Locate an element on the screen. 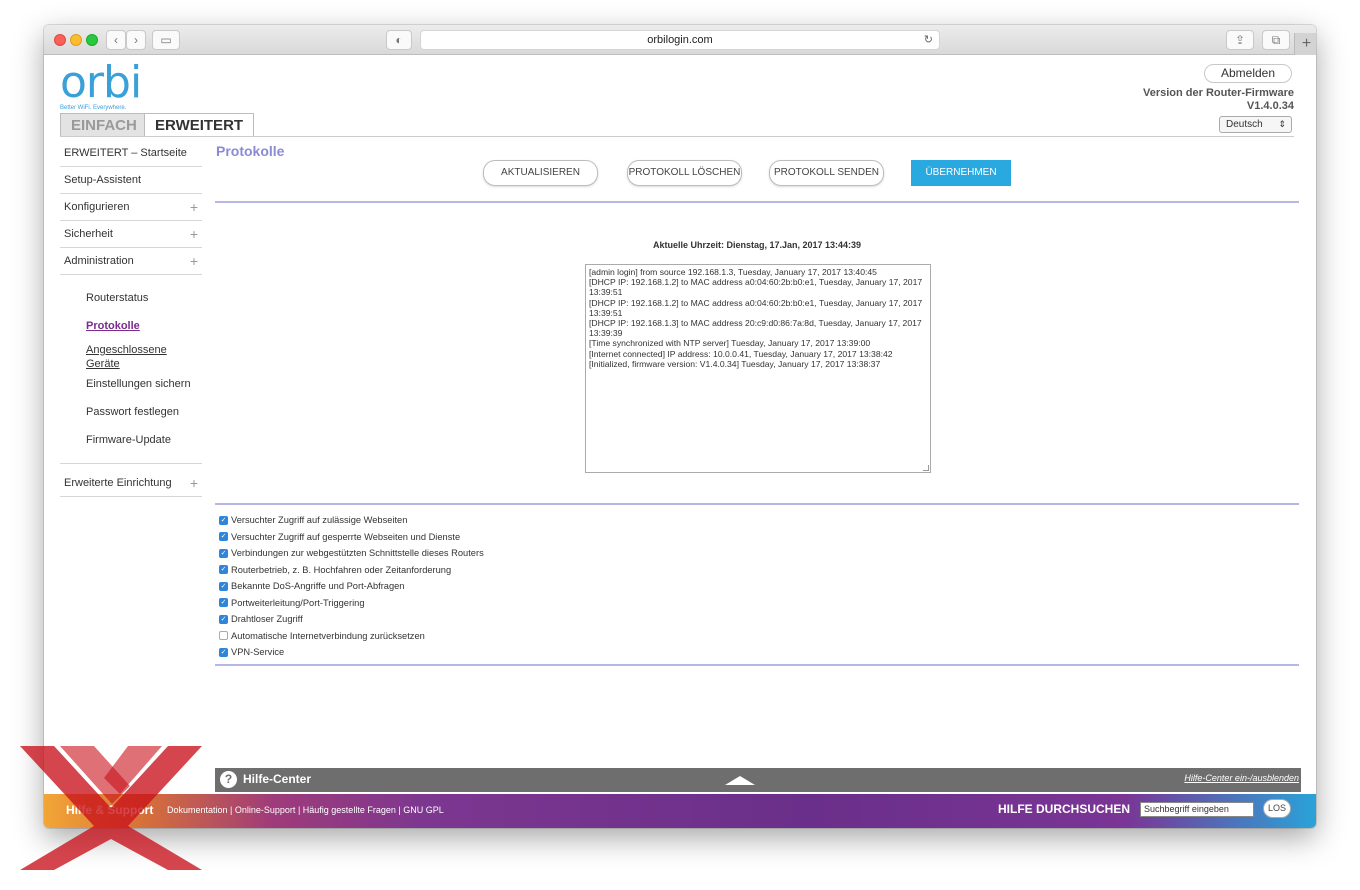 This screenshot has width=1360, height=890. orbi-logo: orbi Better WiFi. Everywhere. is located at coordinates (101, 86).